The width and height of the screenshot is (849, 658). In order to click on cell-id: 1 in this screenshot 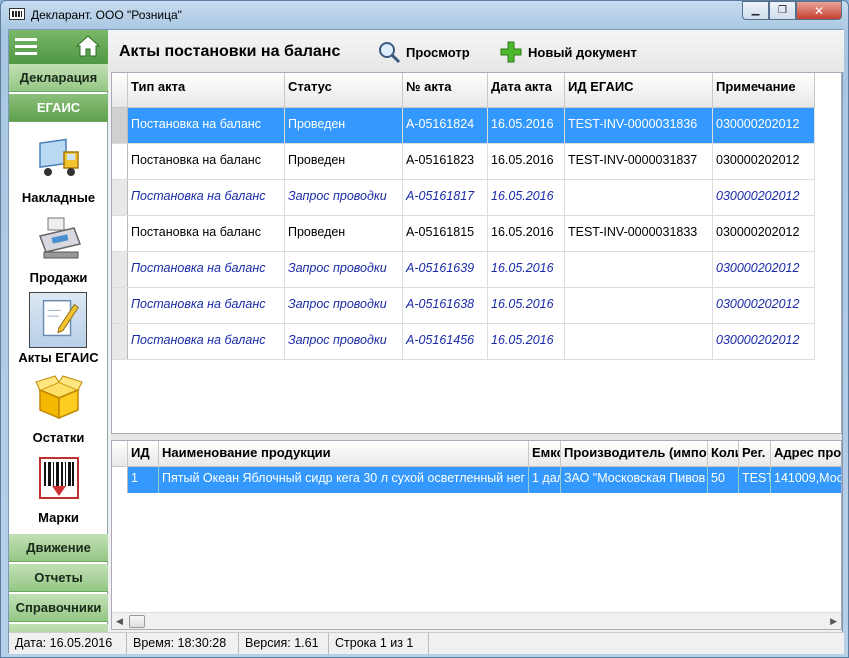, I will do `click(143, 480)`.